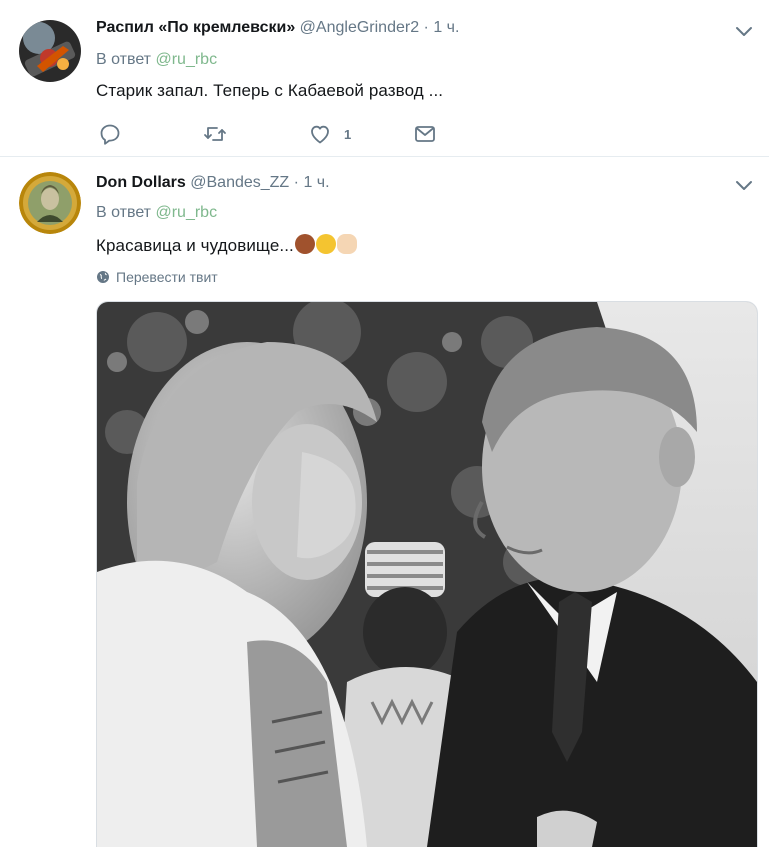 The width and height of the screenshot is (769, 847). Describe the element at coordinates (346, 244) in the screenshot. I see `clapping-hands-emoji` at that location.